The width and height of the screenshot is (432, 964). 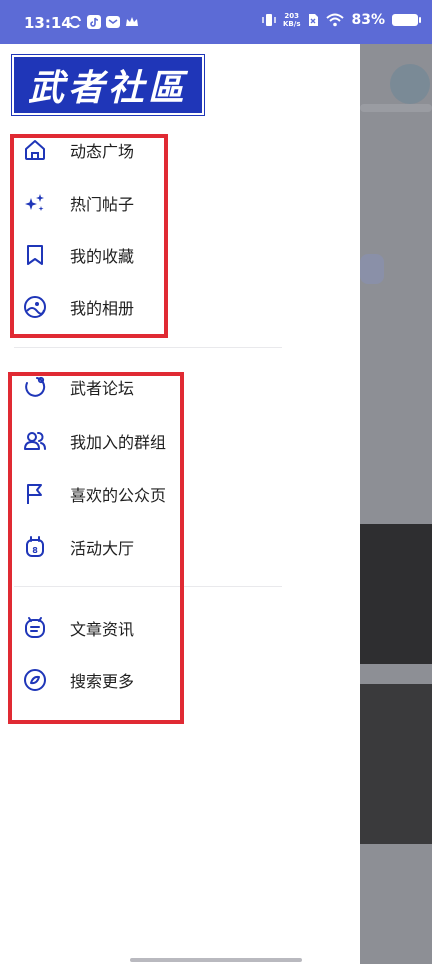 I want to click on tiktok-icon, so click(x=94, y=22).